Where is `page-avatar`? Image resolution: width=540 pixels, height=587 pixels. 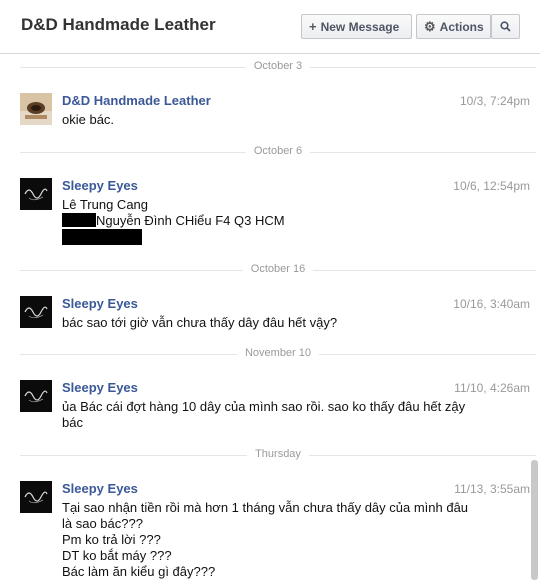
page-avatar is located at coordinates (36, 109).